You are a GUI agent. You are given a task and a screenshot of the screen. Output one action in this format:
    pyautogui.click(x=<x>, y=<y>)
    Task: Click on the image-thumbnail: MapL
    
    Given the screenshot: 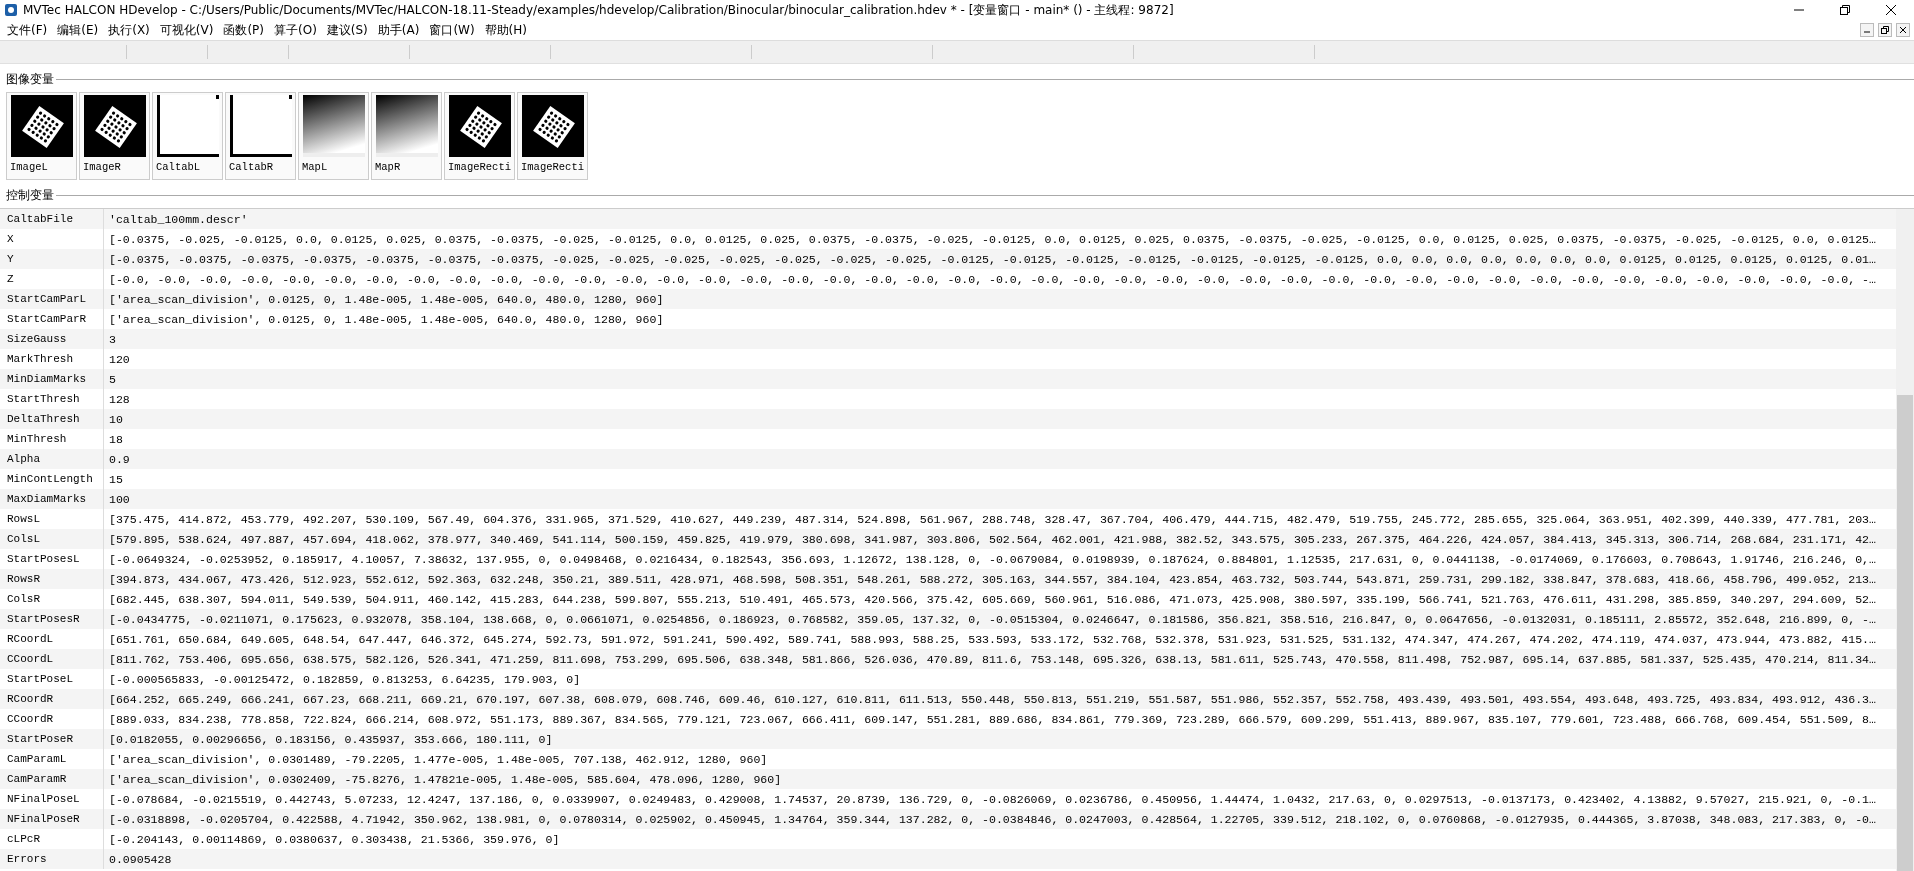 What is the action you would take?
    pyautogui.click(x=333, y=136)
    